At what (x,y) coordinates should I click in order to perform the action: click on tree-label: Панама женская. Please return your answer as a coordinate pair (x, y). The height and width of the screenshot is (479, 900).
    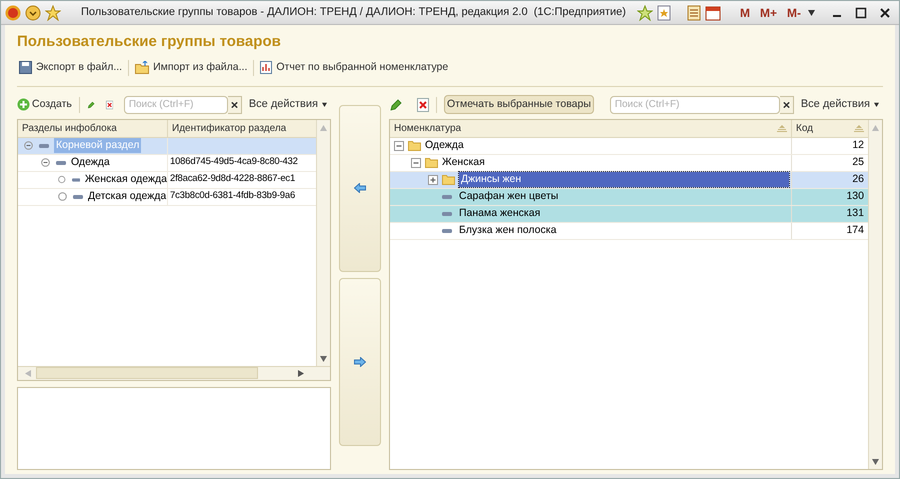
    Looking at the image, I should click on (499, 213).